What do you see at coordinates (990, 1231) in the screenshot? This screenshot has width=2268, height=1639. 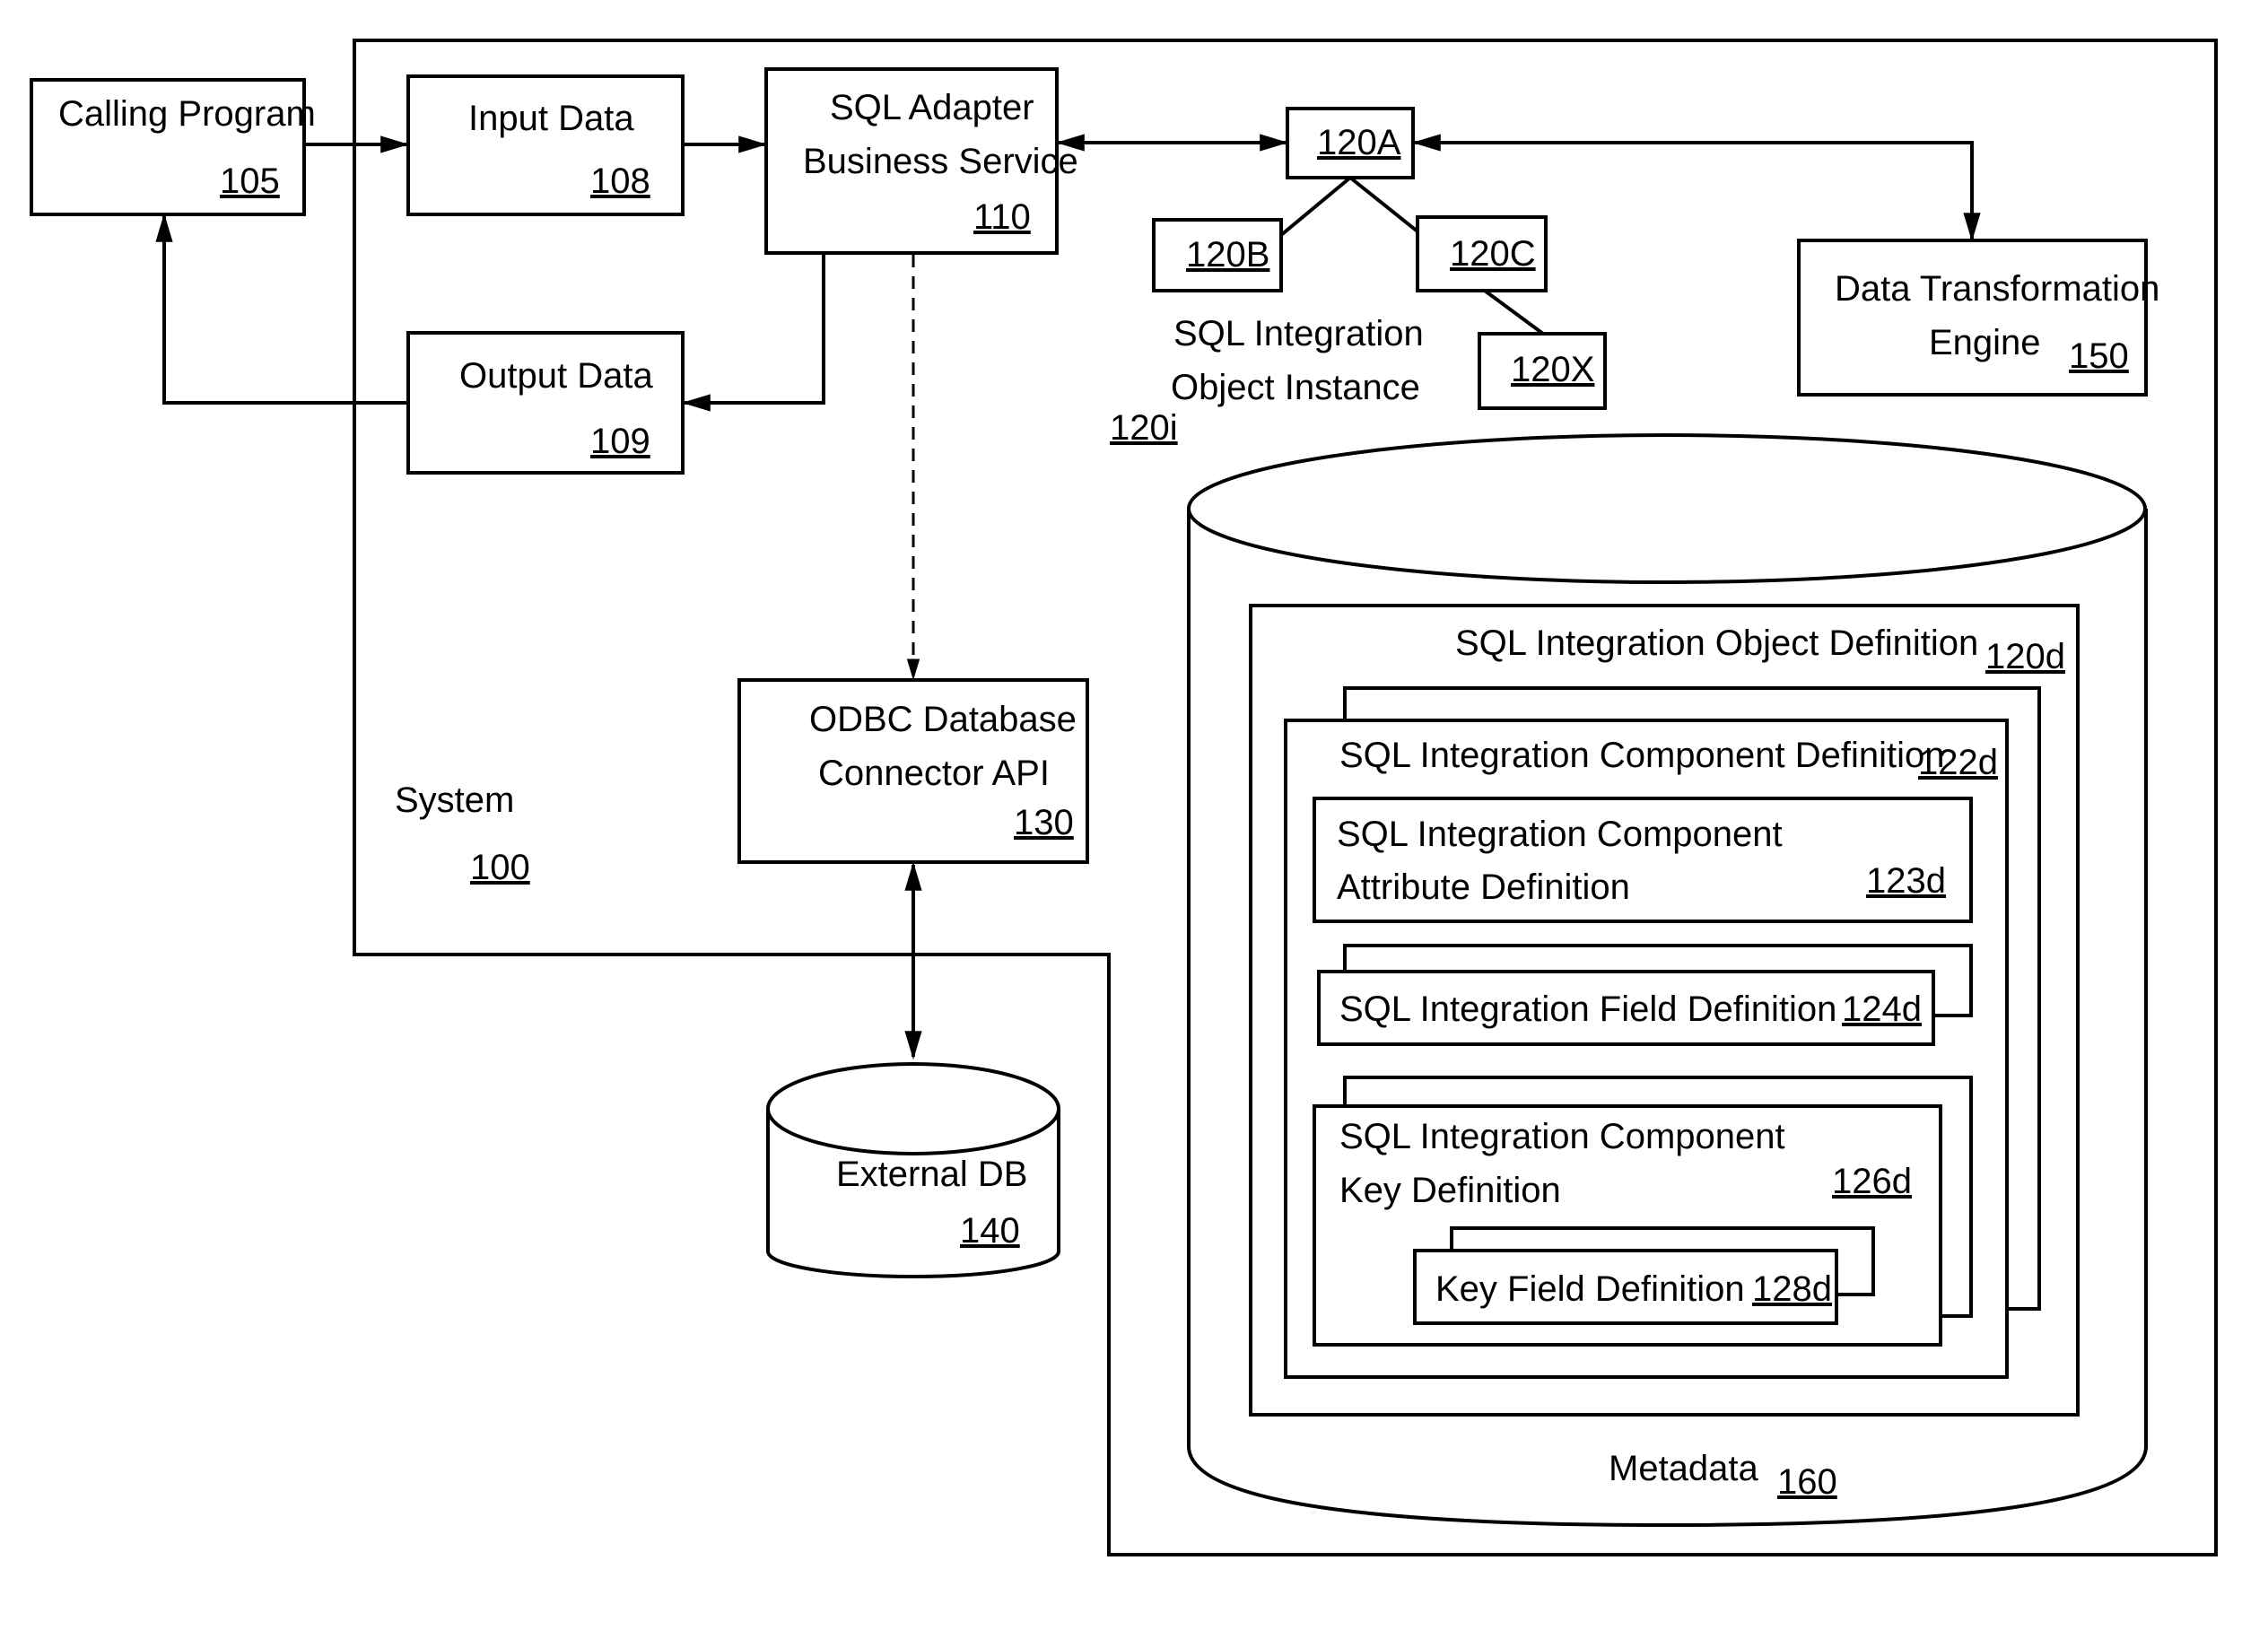 I see `external-db-ref: 140` at bounding box center [990, 1231].